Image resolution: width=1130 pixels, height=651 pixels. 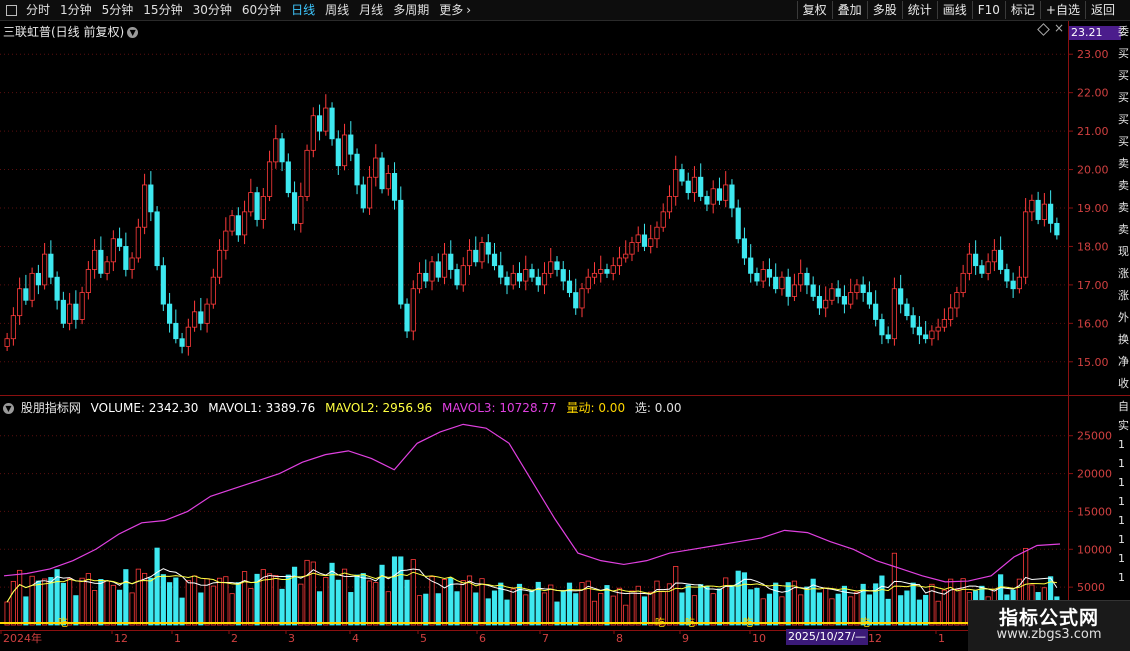 I want to click on tab-fenshi: 分时, so click(x=38, y=10).